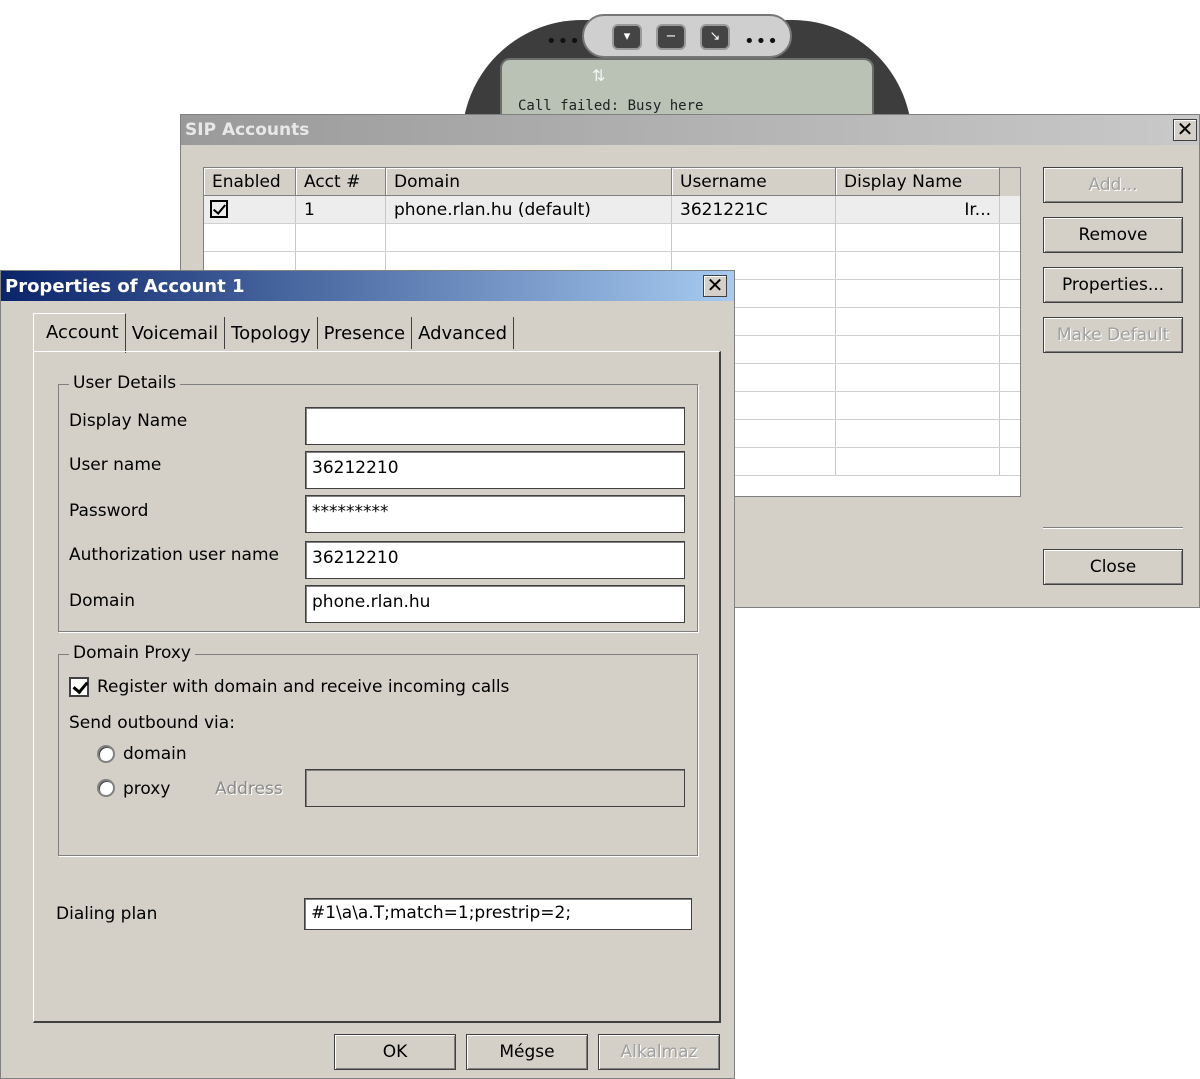  I want to click on display-name-input, so click(495, 424).